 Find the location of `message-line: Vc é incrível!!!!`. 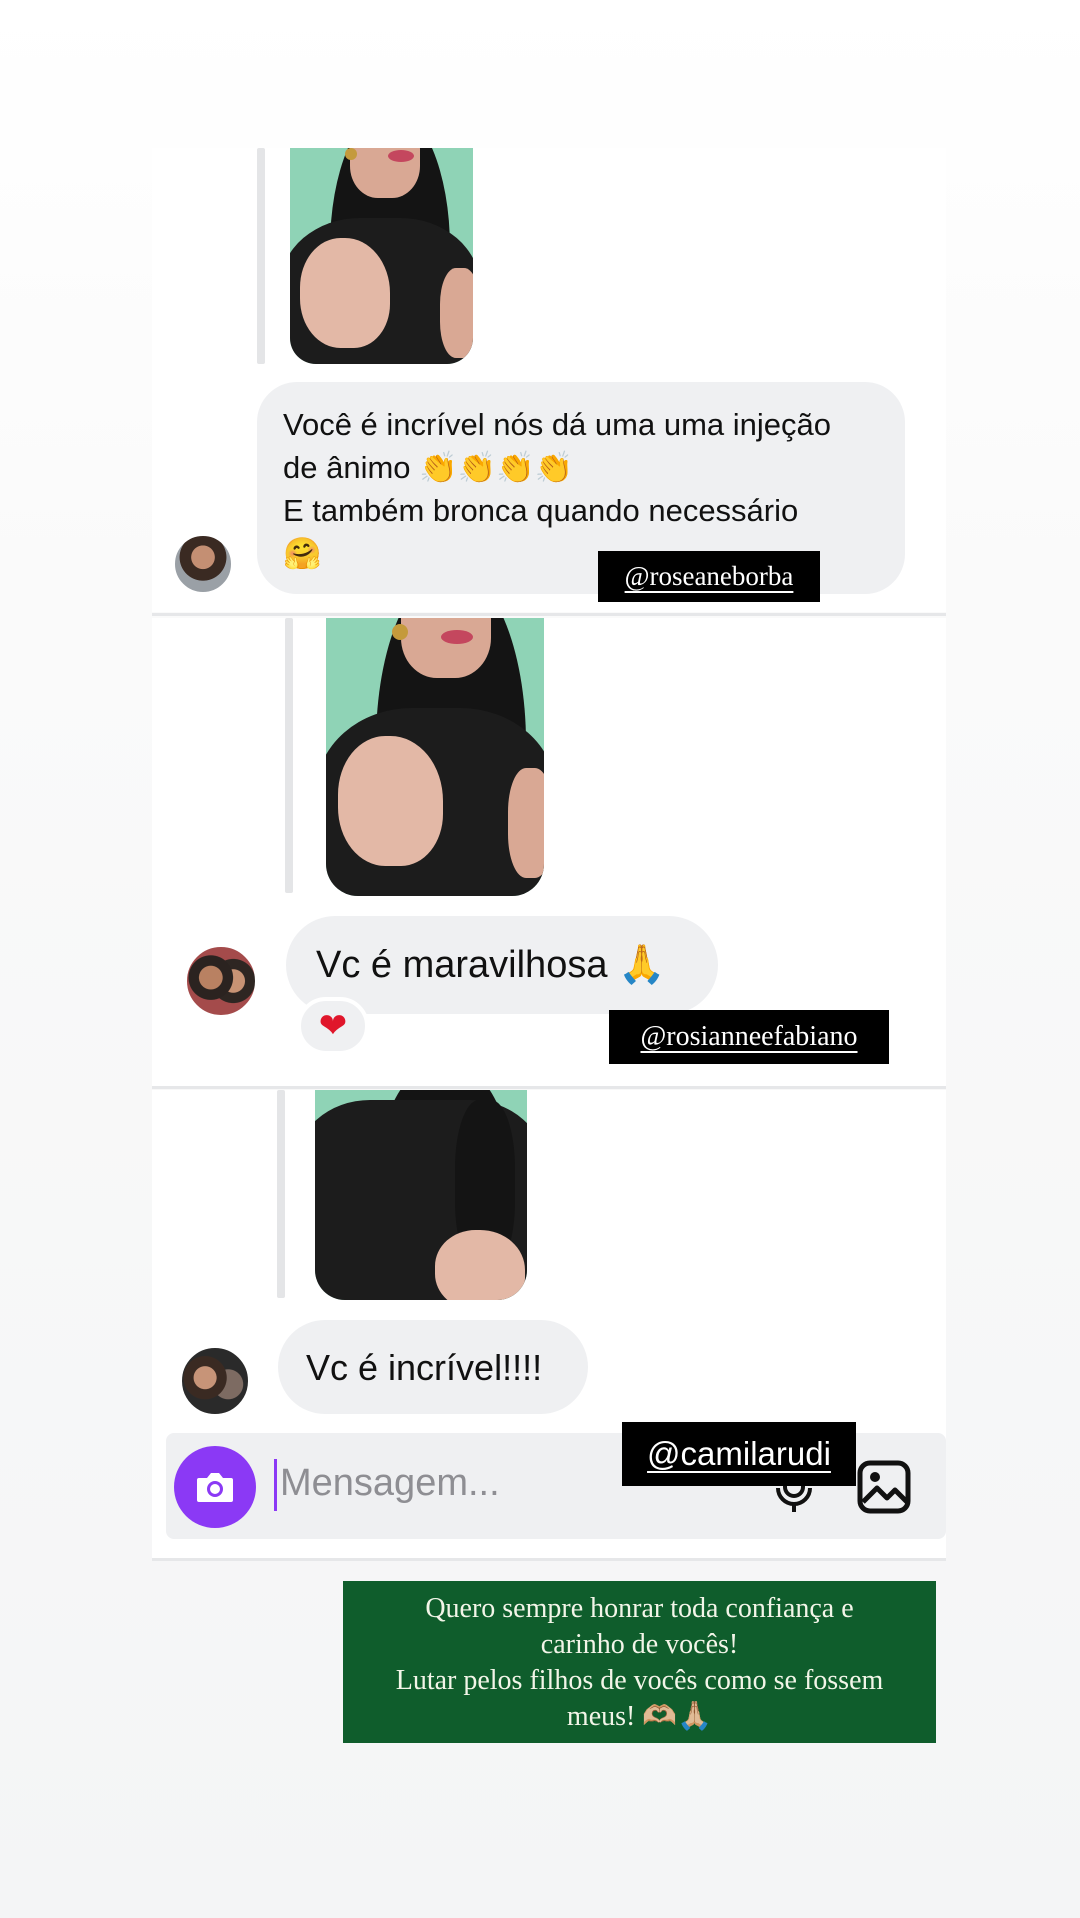

message-line: Vc é incrível!!!! is located at coordinates (424, 1367).